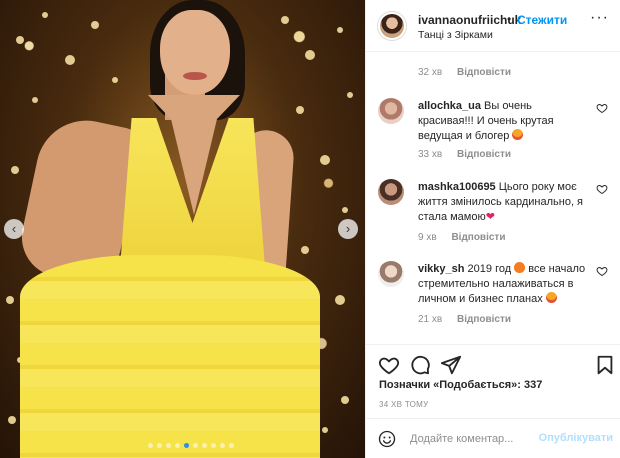 The image size is (620, 458). What do you see at coordinates (490, 217) in the screenshot?
I see `red-heart-emoji-icon: ❤` at bounding box center [490, 217].